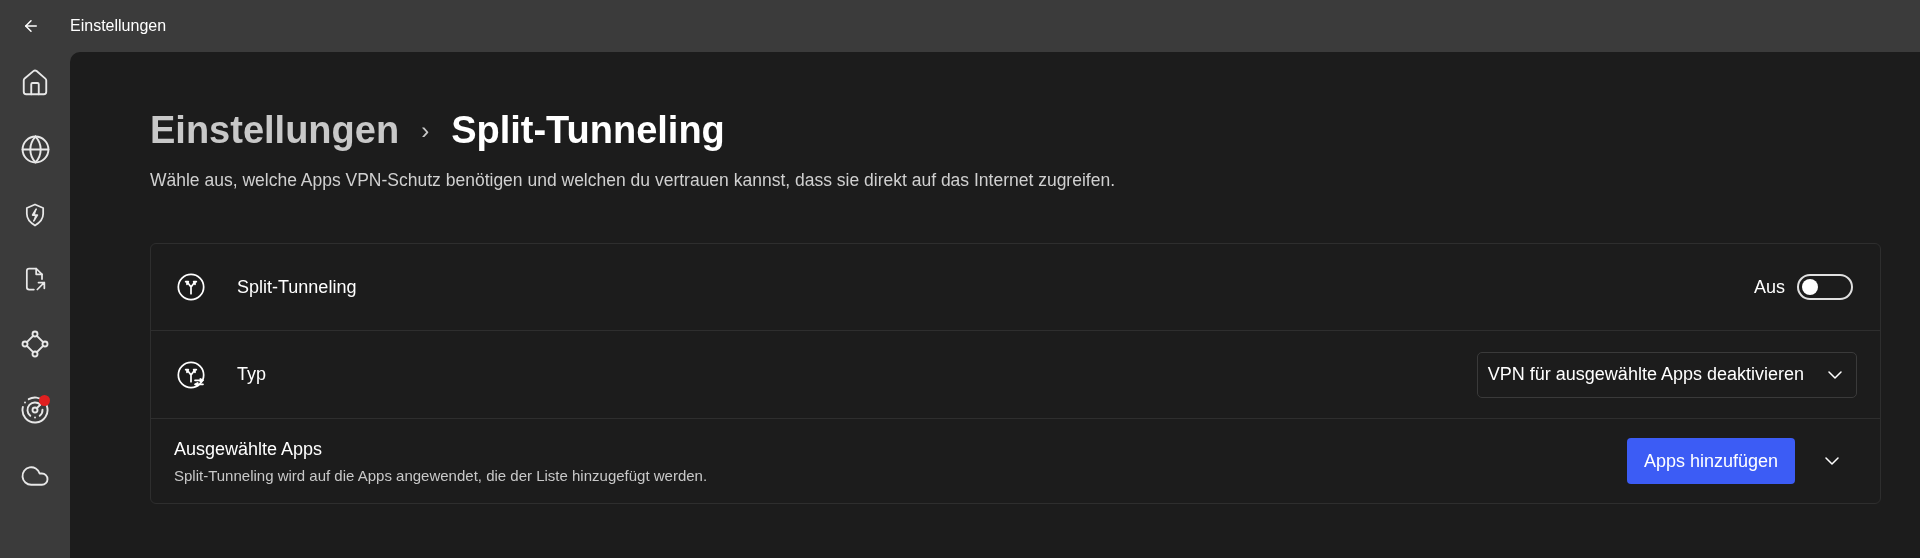 The width and height of the screenshot is (1920, 558). Describe the element at coordinates (118, 26) in the screenshot. I see `window-title: Einstellungen` at that location.